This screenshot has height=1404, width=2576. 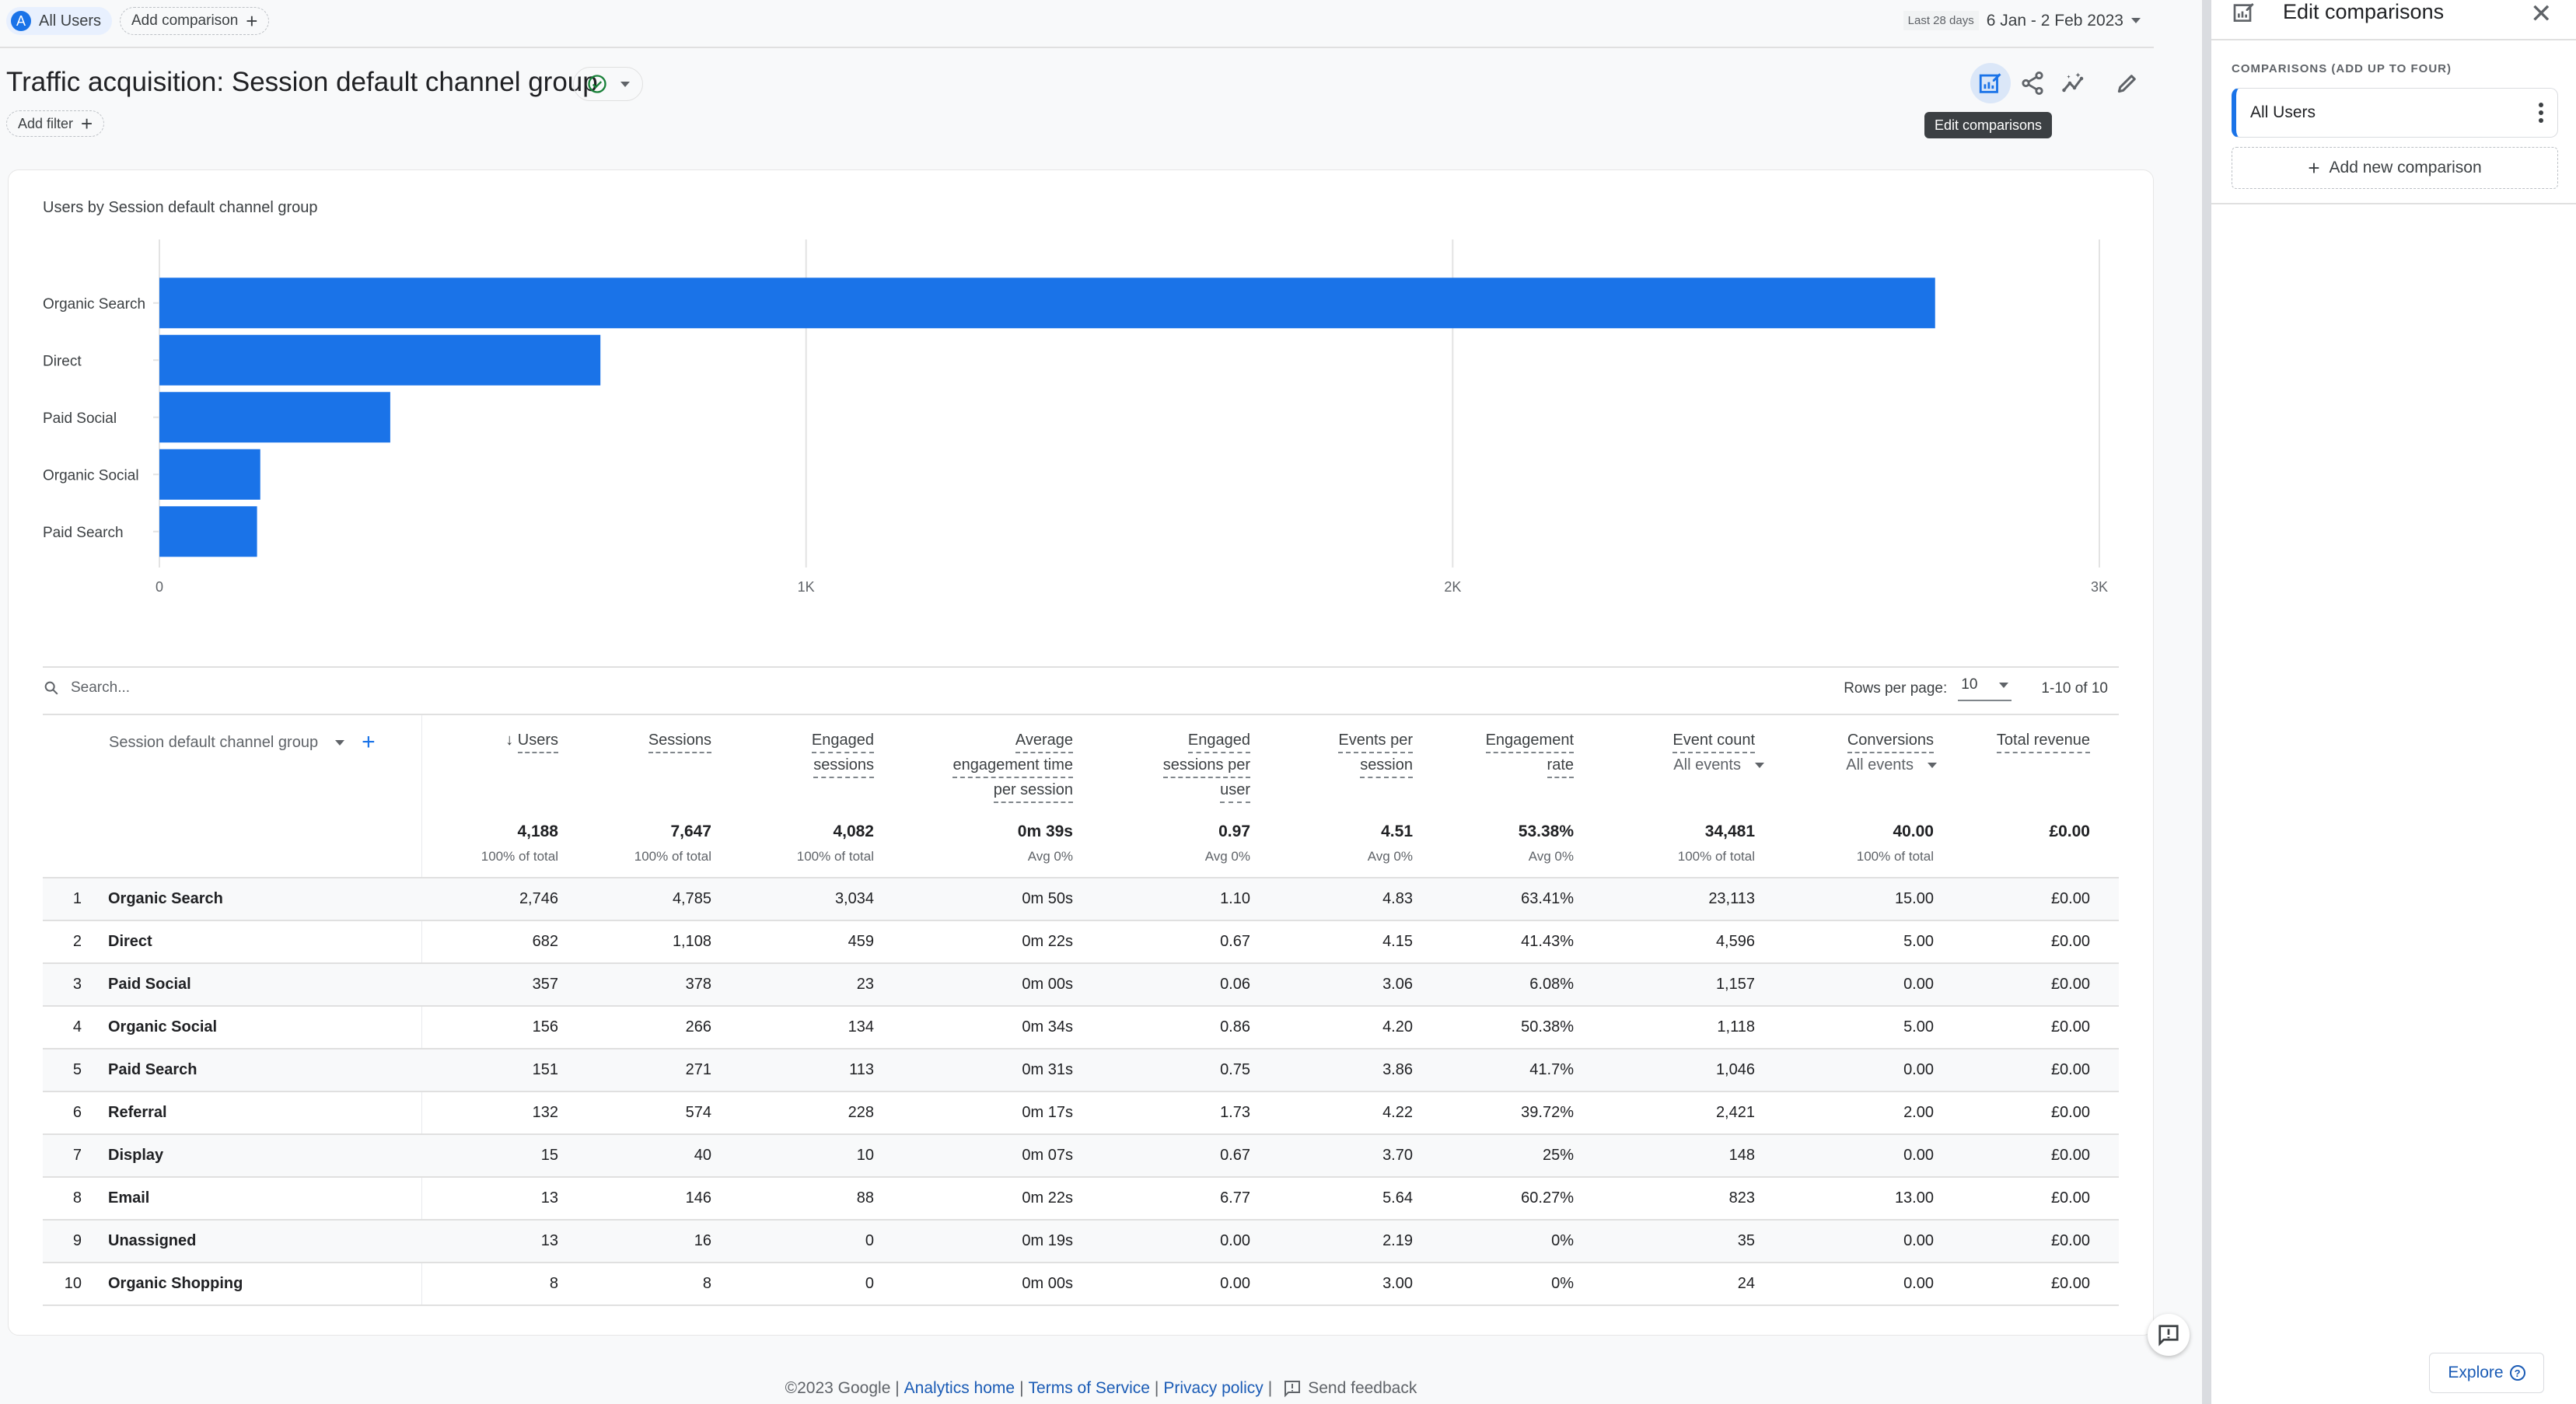 What do you see at coordinates (690, 831) in the screenshot?
I see `column-total: 7,647` at bounding box center [690, 831].